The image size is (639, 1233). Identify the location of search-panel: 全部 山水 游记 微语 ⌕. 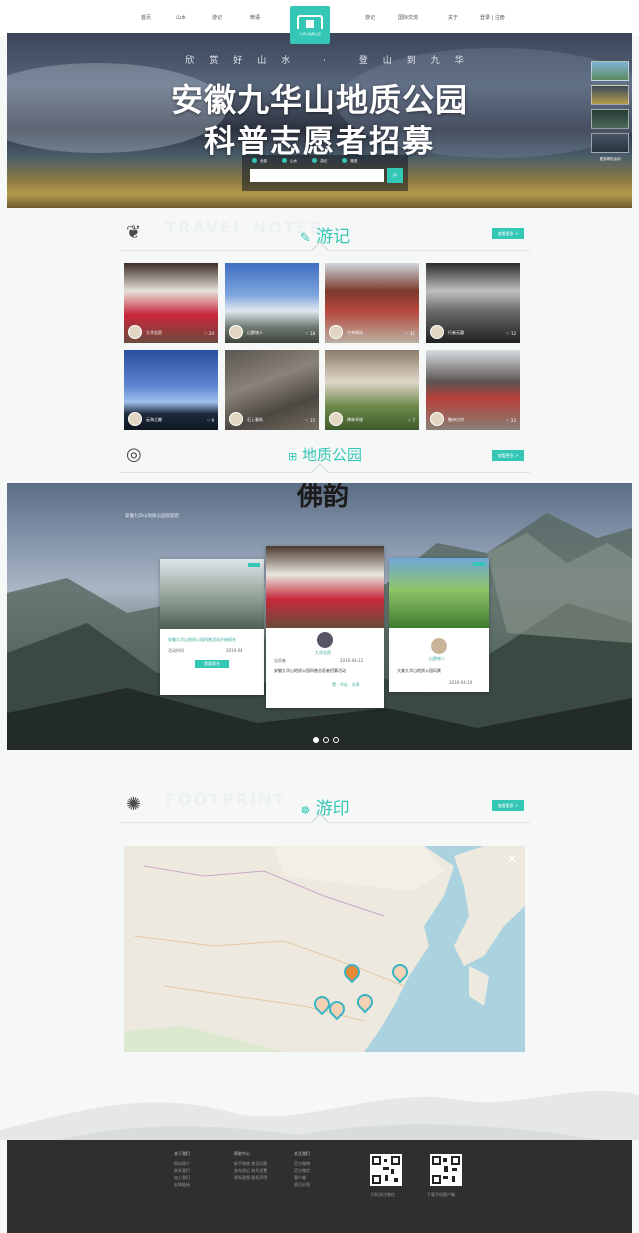
(325, 173).